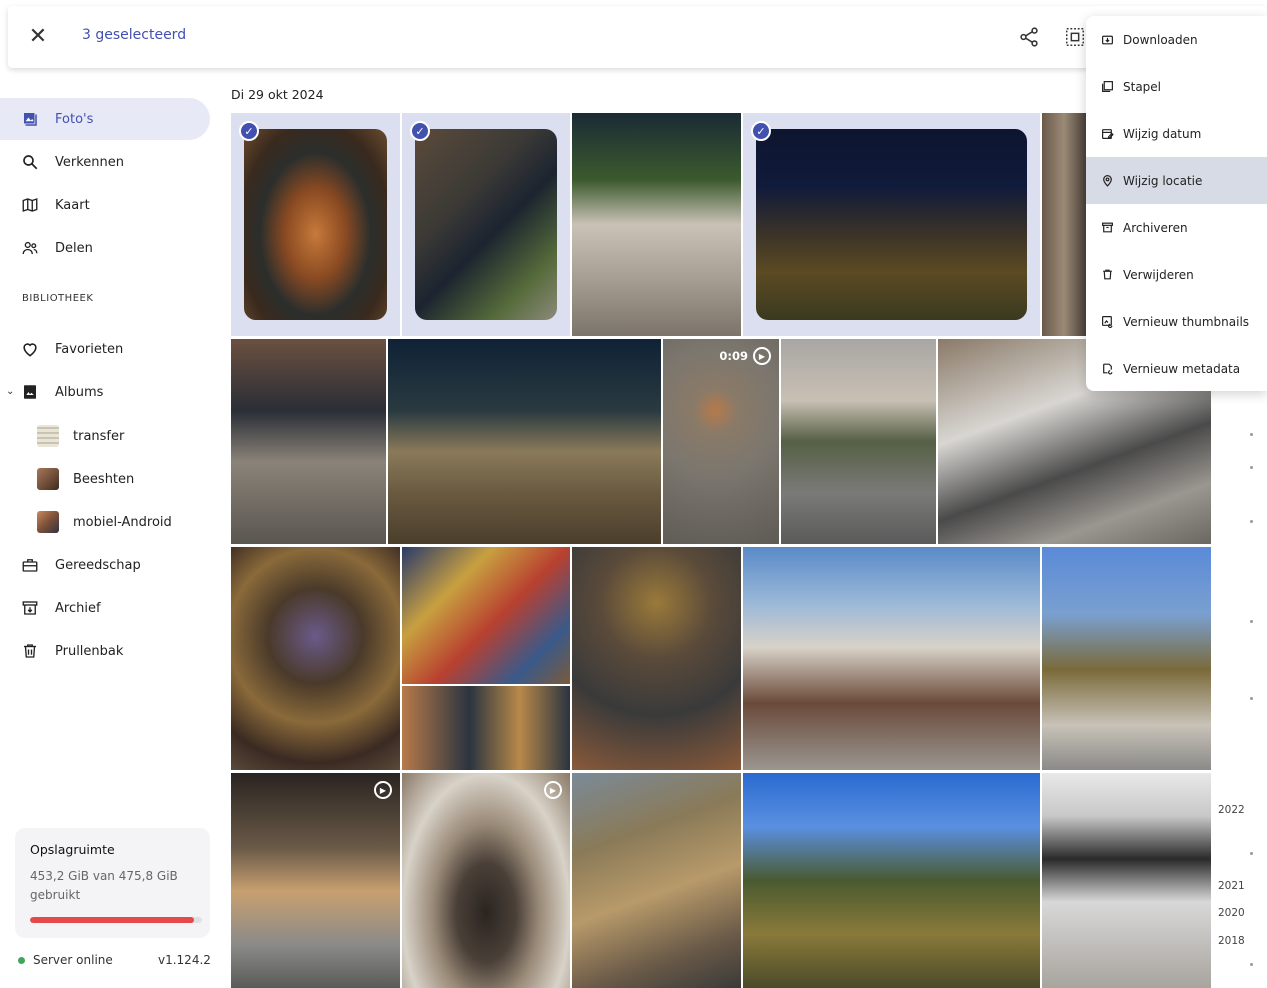  Describe the element at coordinates (104, 885) in the screenshot. I see `storage-usage-text: 453,2 GiB van 475,8 GiB gebruikt` at that location.